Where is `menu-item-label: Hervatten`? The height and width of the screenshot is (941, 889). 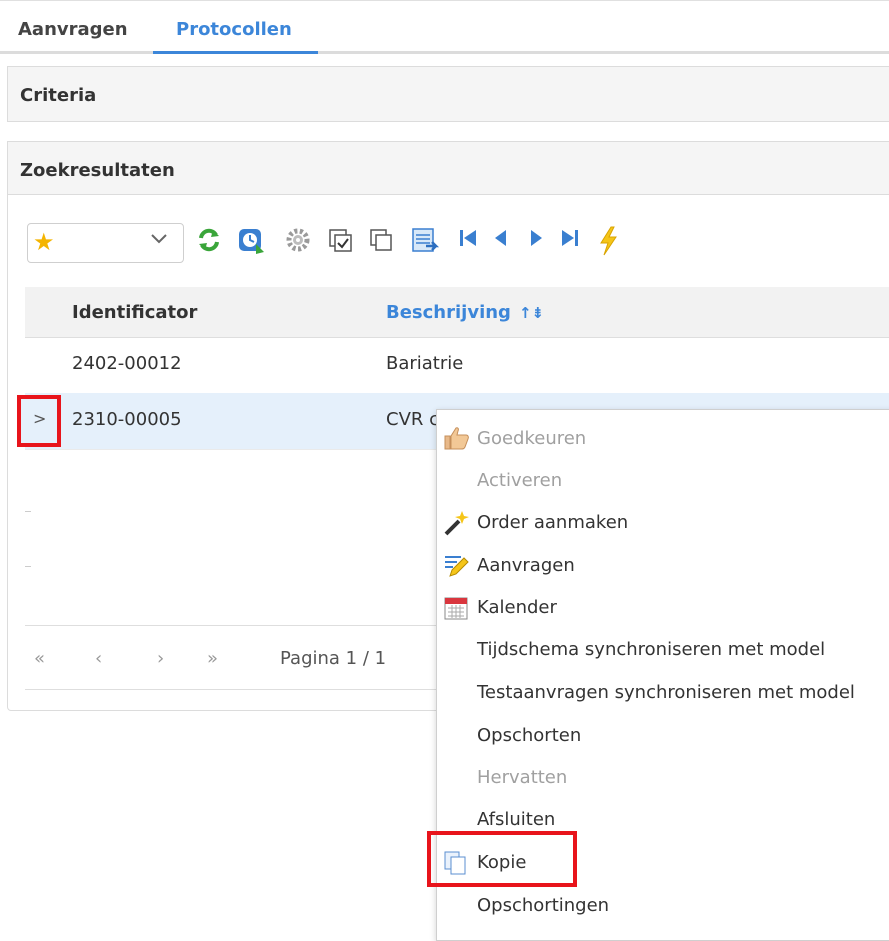
menu-item-label: Hervatten is located at coordinates (522, 777).